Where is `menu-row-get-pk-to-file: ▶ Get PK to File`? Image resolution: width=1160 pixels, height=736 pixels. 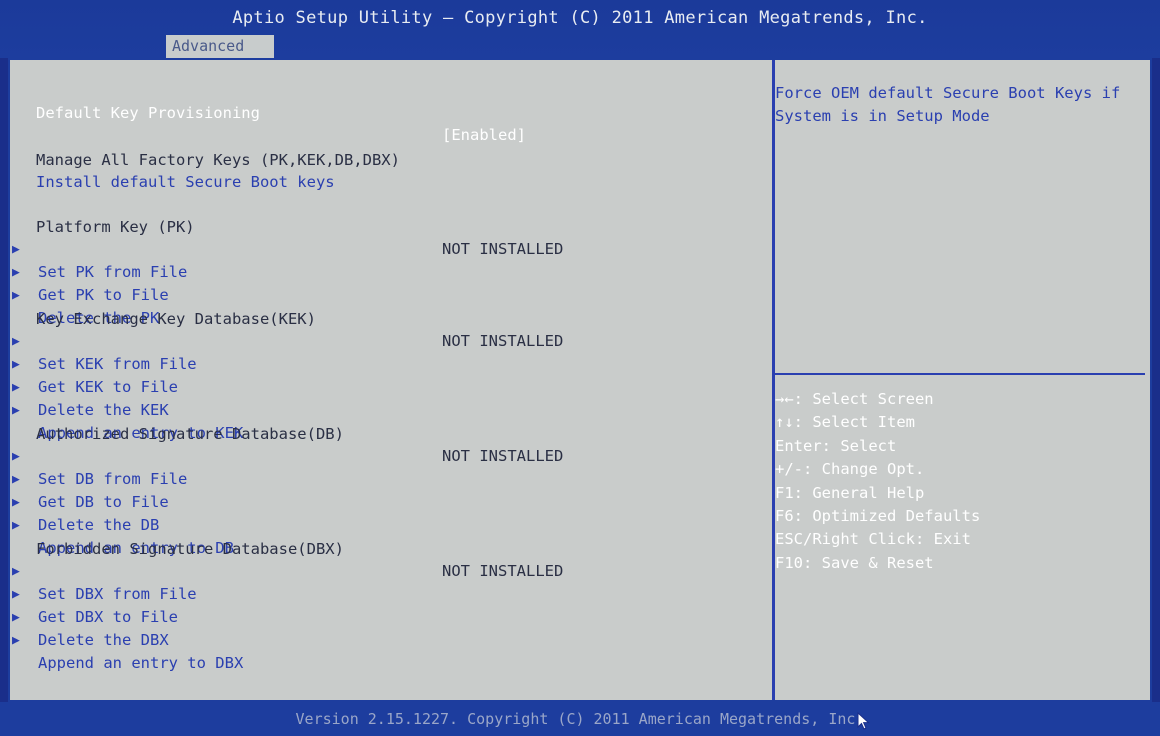 menu-row-get-pk-to-file: ▶ Get PK to File is located at coordinates (89, 272).